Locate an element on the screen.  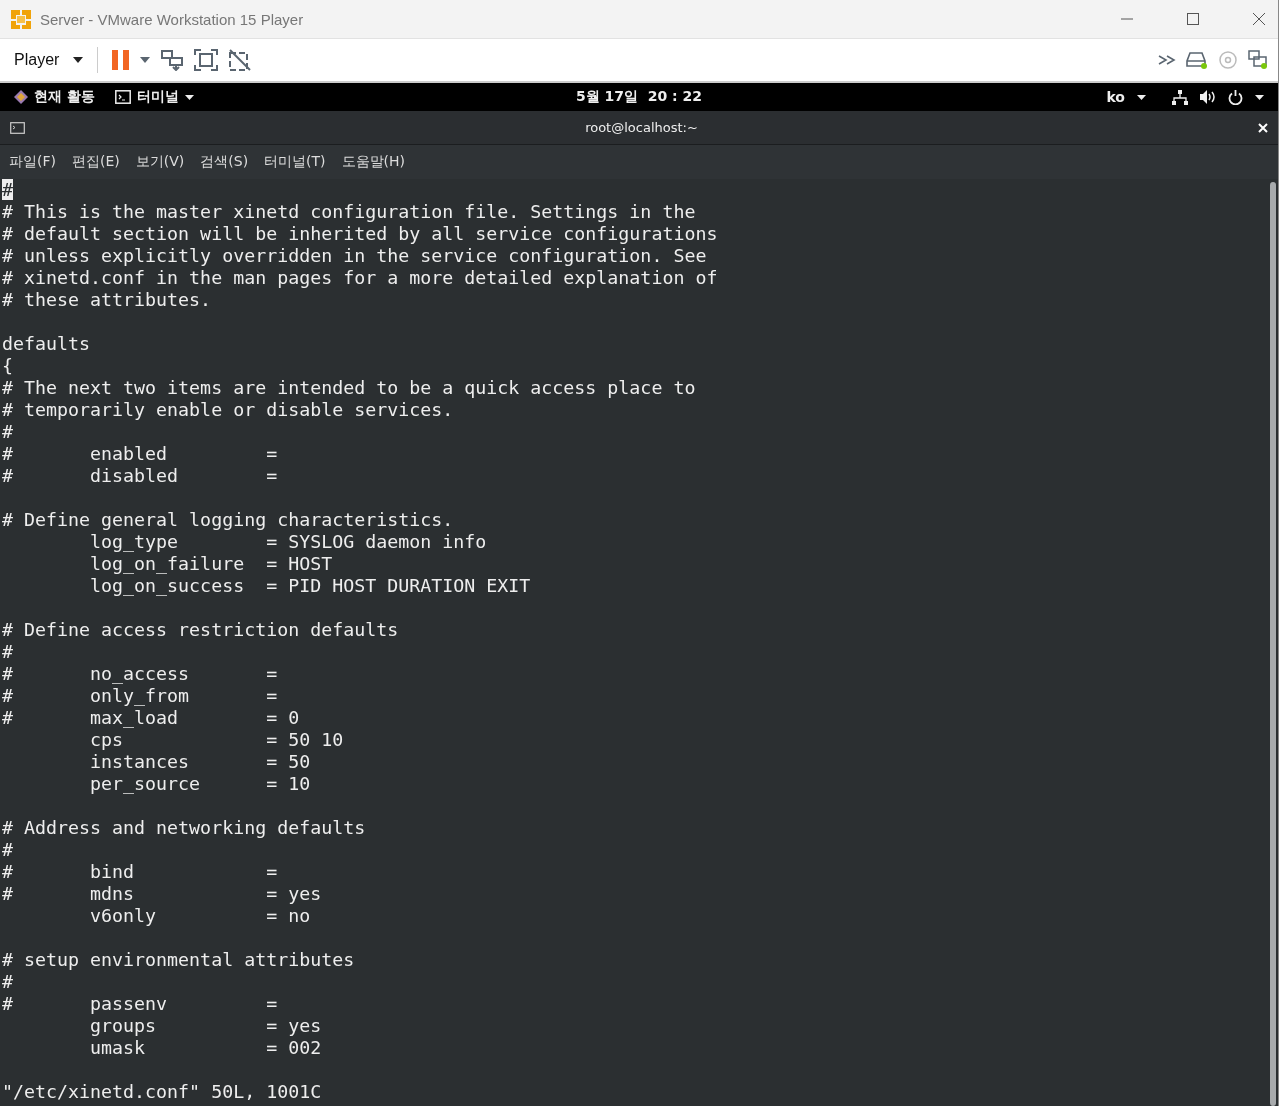
terminal-line: groups = yes is located at coordinates (206, 1026).